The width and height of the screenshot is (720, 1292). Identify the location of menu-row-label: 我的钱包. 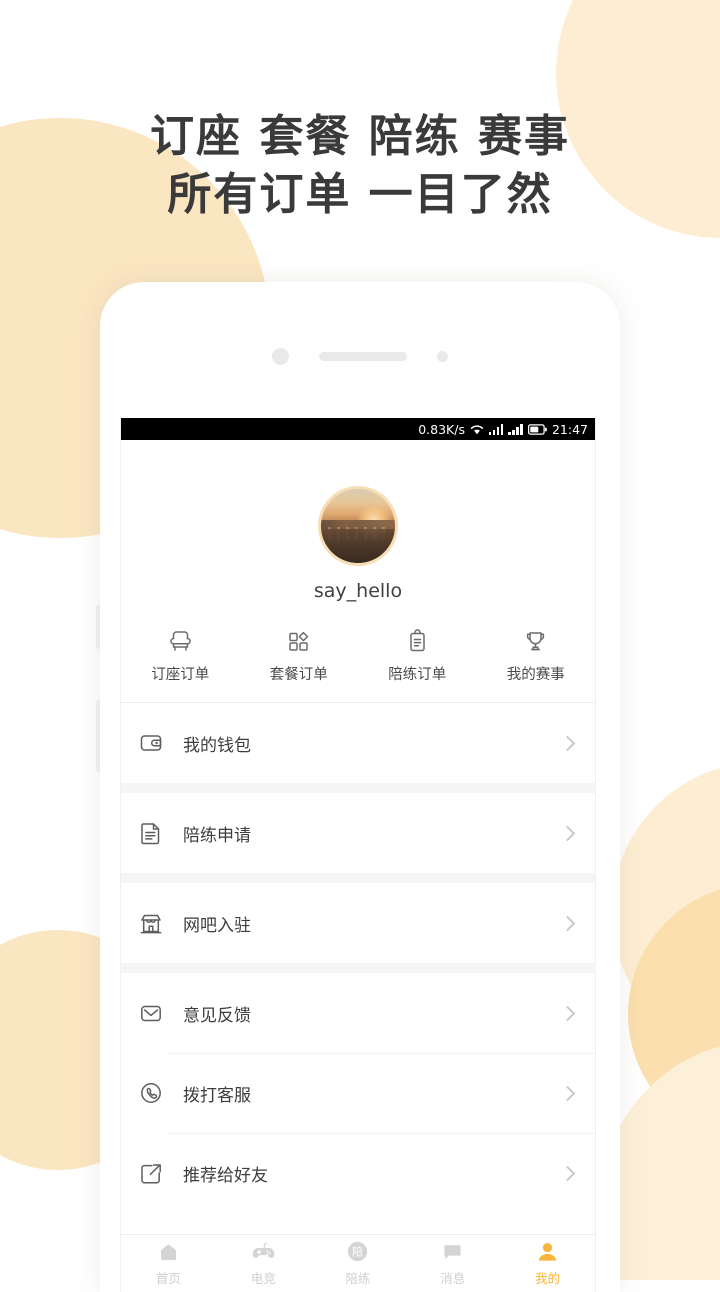
(217, 745).